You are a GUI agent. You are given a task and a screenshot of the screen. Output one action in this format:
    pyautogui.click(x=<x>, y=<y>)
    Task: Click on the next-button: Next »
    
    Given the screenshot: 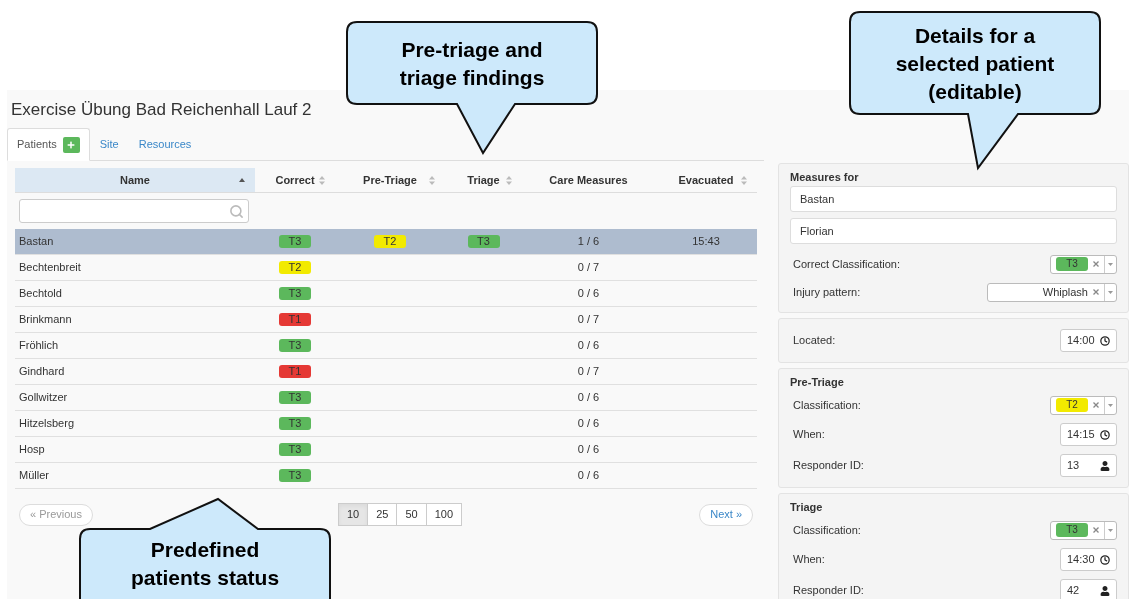 What is the action you would take?
    pyautogui.click(x=726, y=514)
    